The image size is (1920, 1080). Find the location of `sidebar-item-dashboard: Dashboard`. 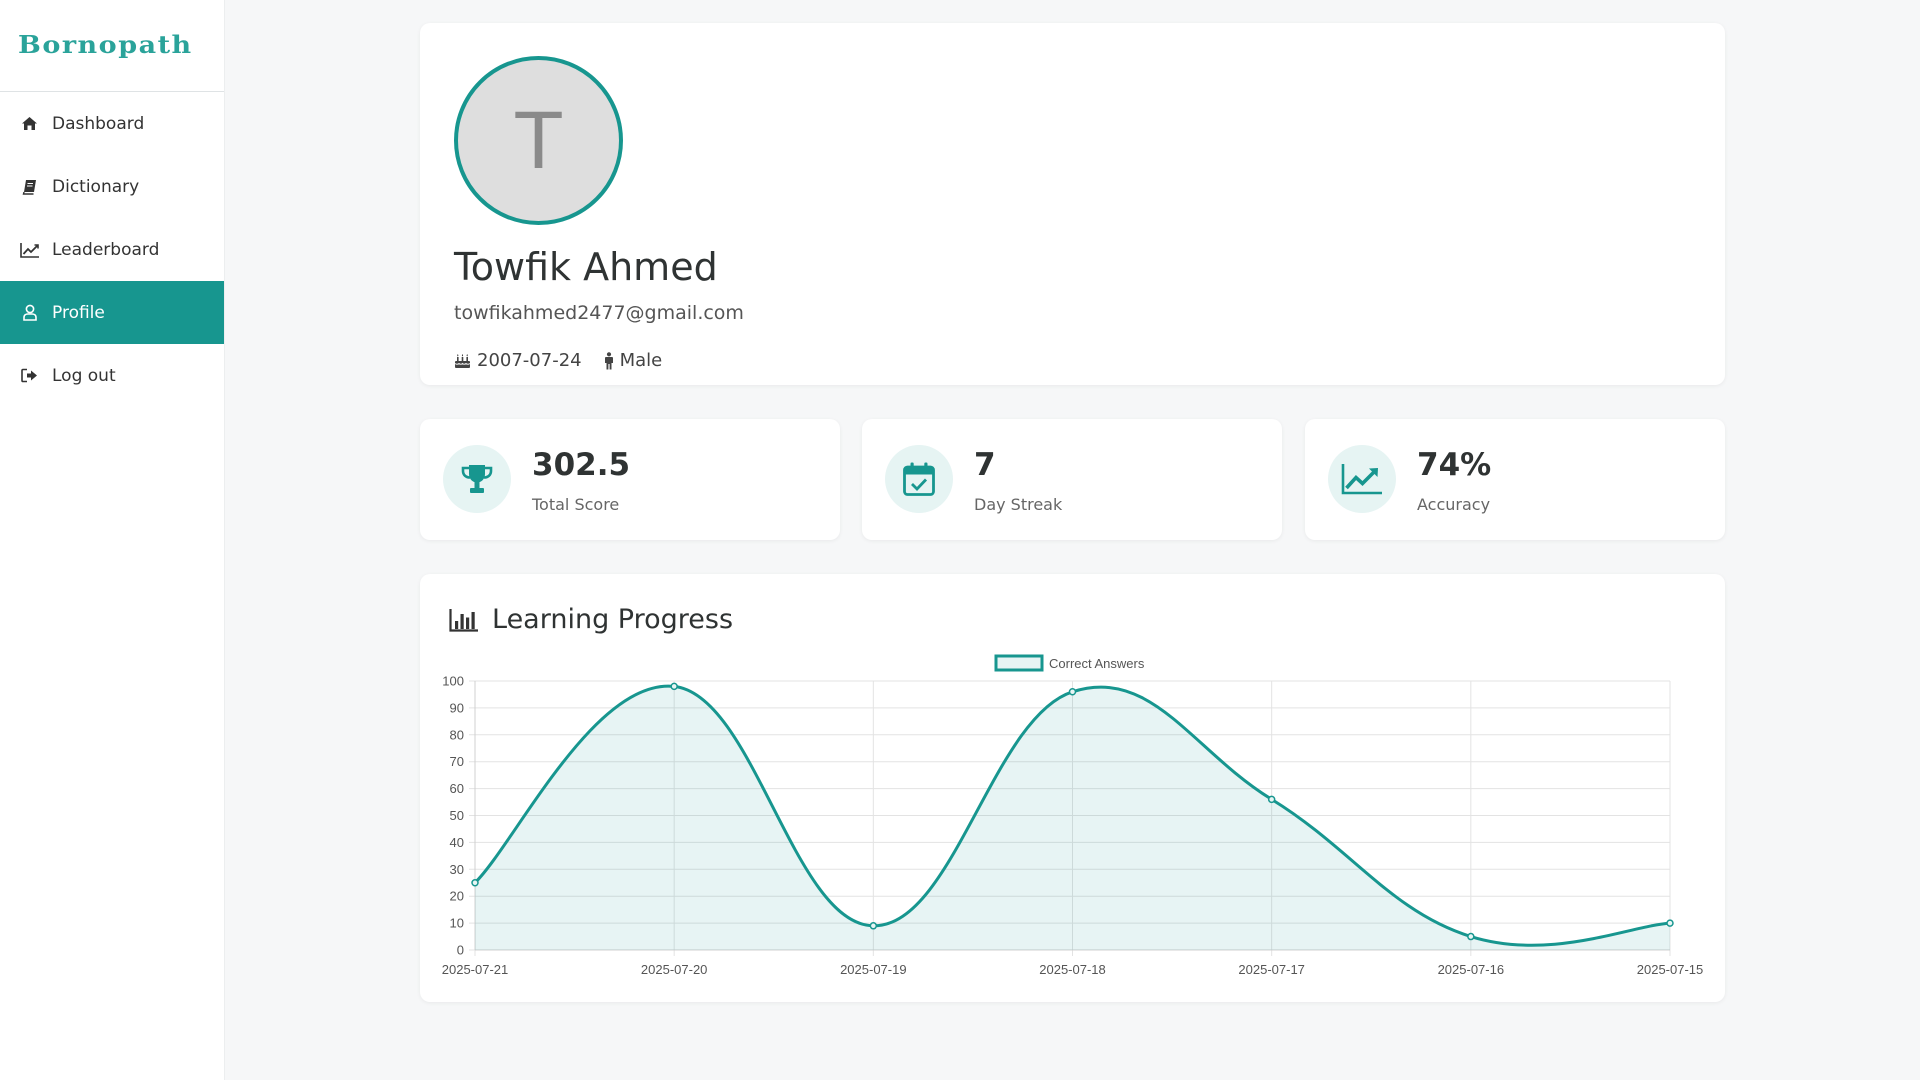

sidebar-item-dashboard: Dashboard is located at coordinates (112, 123).